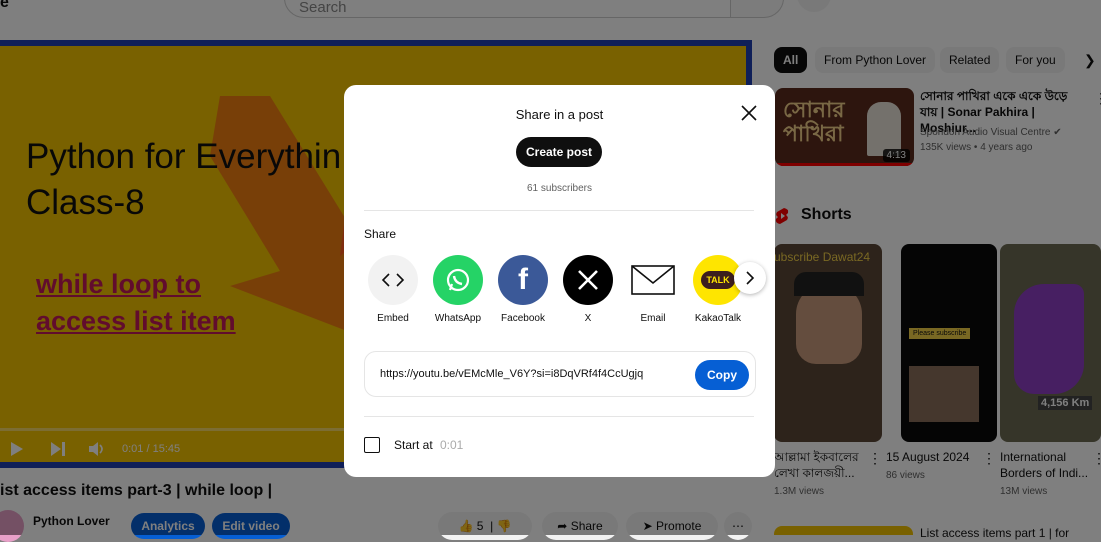 The height and width of the screenshot is (542, 1101). What do you see at coordinates (380, 234) in the screenshot?
I see `share-heading: Share` at bounding box center [380, 234].